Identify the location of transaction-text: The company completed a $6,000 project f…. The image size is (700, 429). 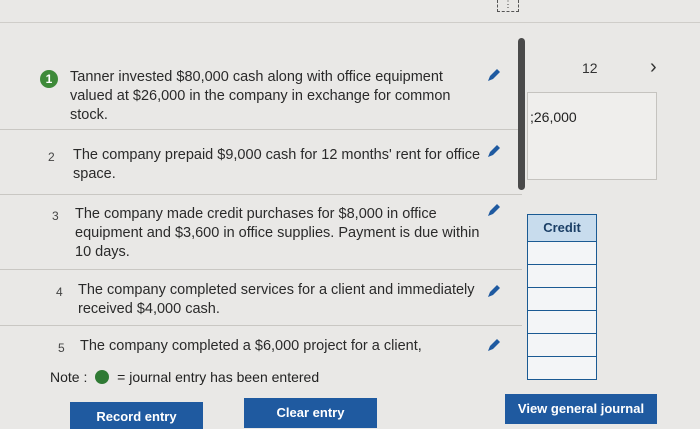
(251, 346).